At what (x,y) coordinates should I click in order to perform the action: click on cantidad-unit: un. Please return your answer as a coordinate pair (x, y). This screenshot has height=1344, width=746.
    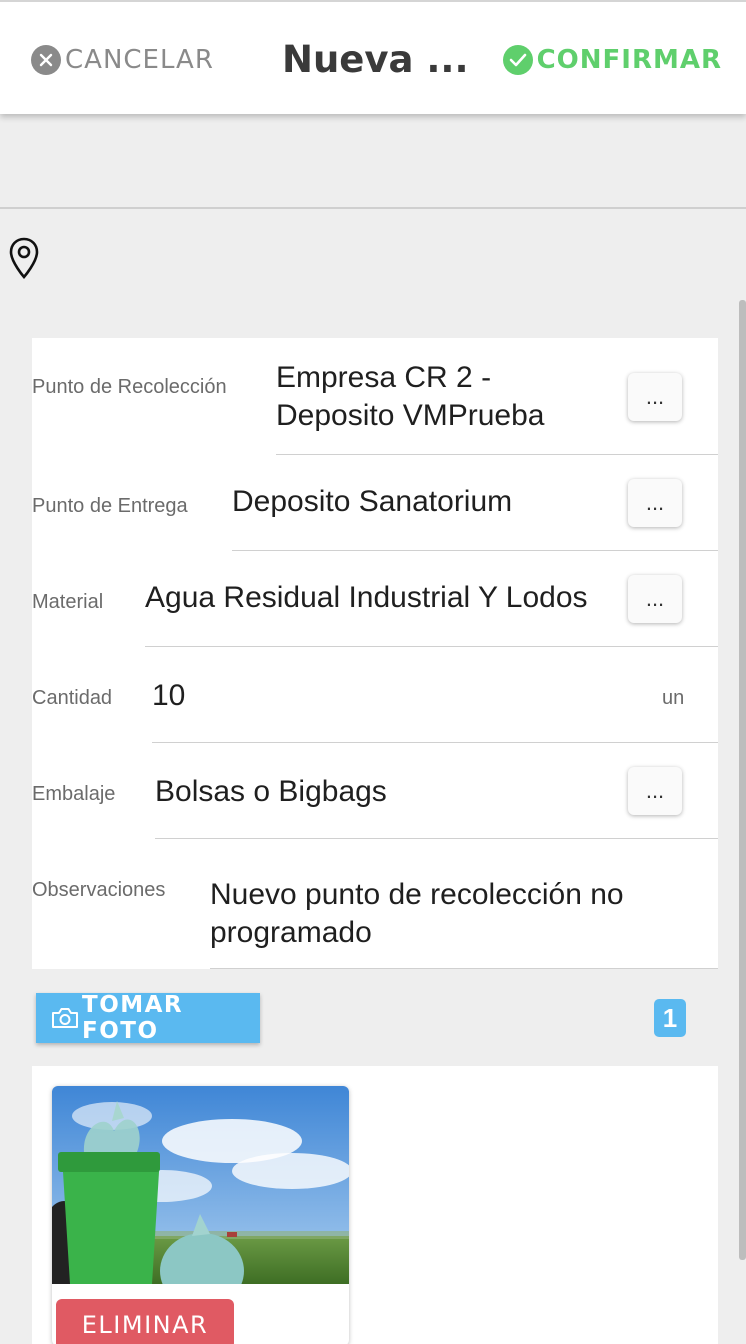
    Looking at the image, I should click on (673, 698).